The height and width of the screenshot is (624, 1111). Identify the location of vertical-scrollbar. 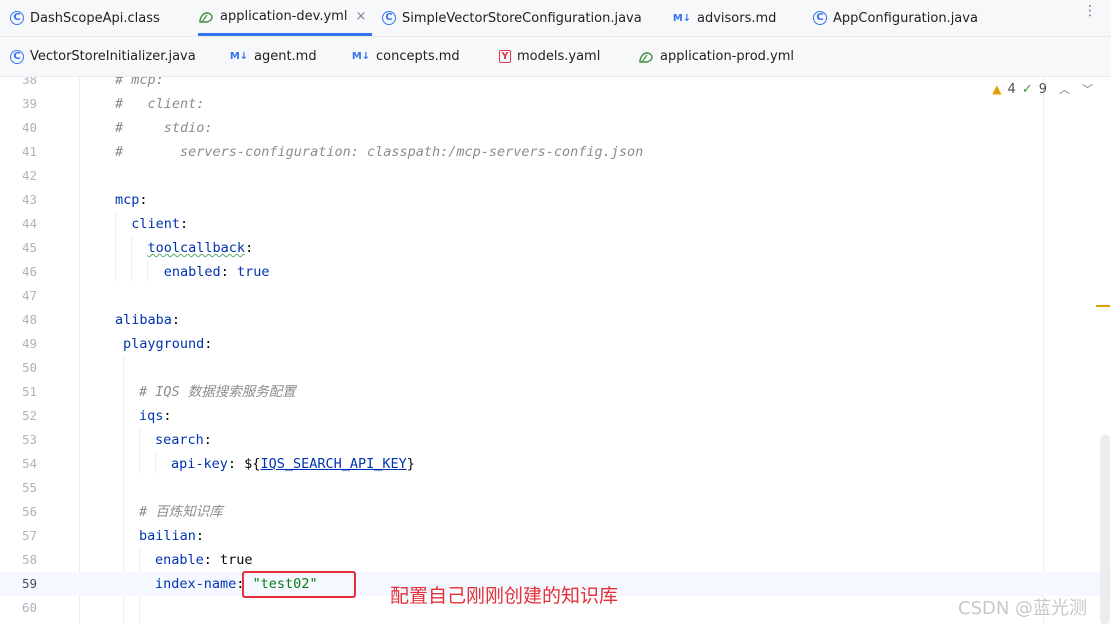
(1105, 529).